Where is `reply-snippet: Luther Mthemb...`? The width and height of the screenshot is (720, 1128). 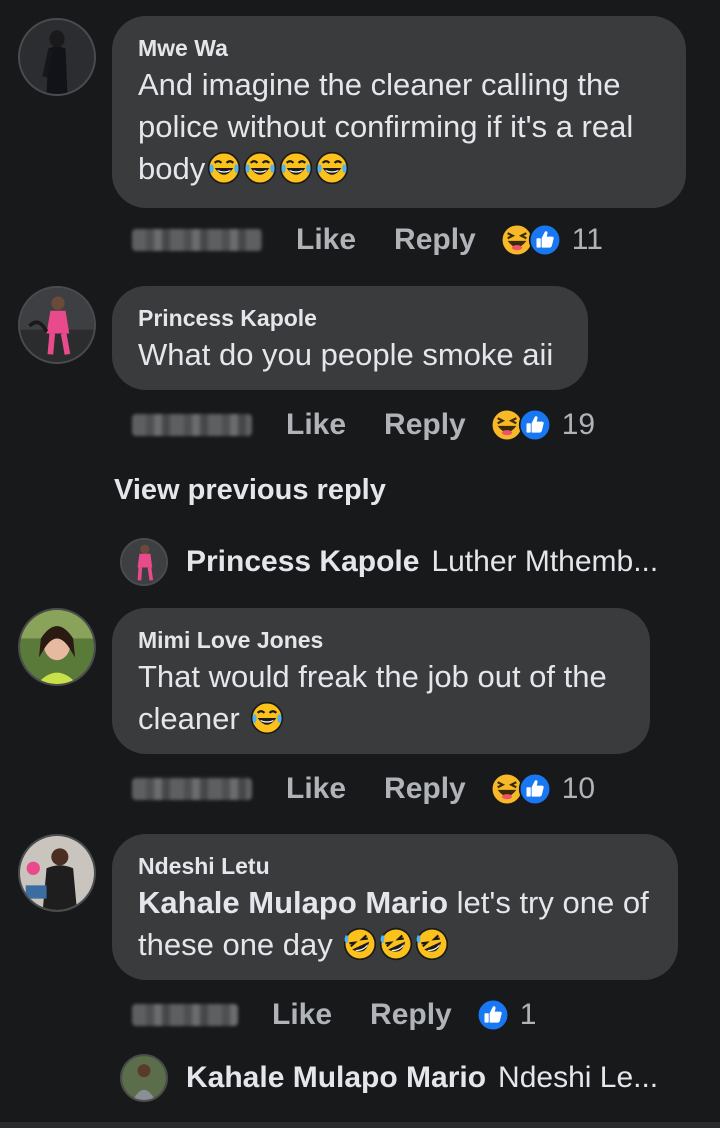 reply-snippet: Luther Mthemb... is located at coordinates (545, 561).